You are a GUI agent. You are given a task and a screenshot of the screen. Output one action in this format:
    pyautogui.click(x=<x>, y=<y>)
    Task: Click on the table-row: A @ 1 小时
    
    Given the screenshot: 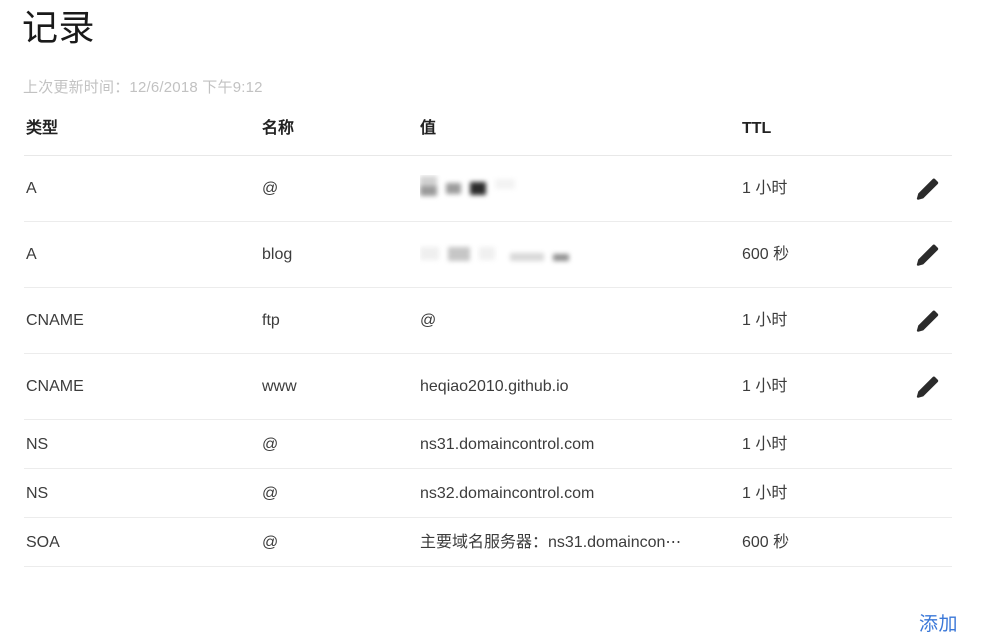 What is the action you would take?
    pyautogui.click(x=494, y=189)
    